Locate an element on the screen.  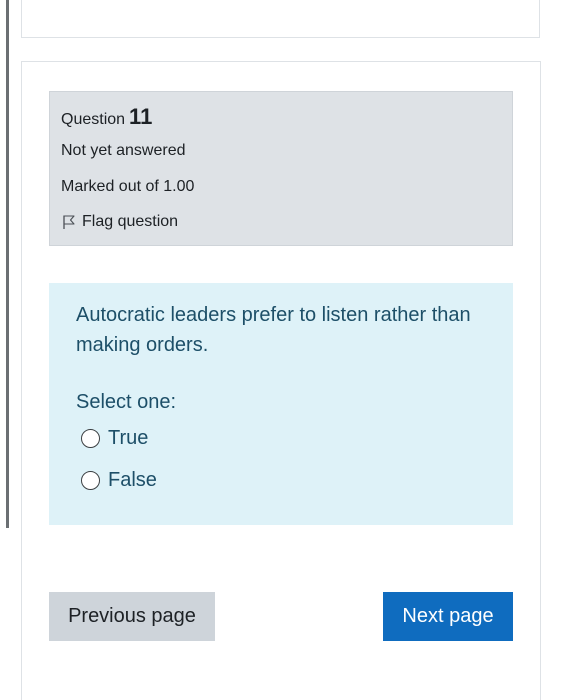
left-scroll-rule is located at coordinates (7, 264).